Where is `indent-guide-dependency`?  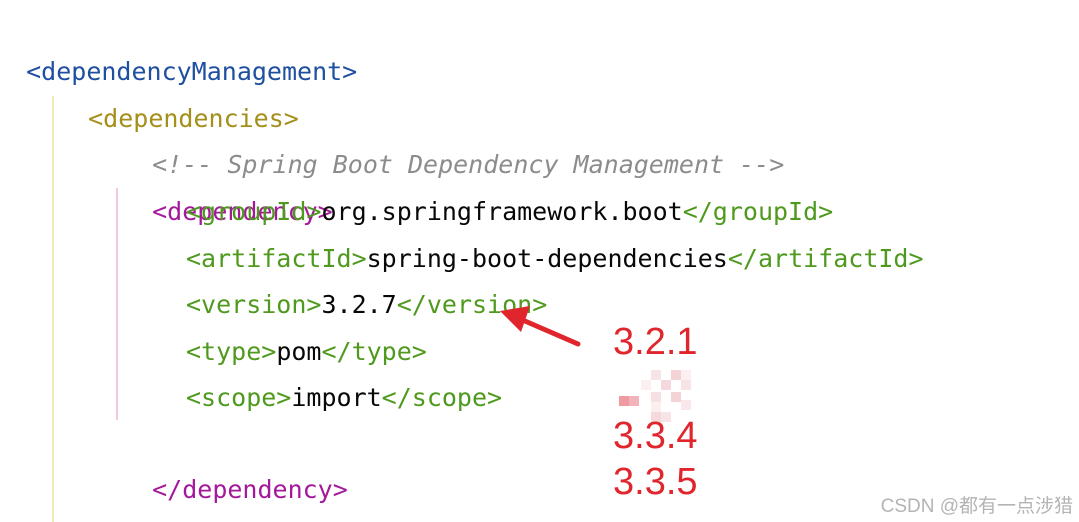
indent-guide-dependency is located at coordinates (117, 304).